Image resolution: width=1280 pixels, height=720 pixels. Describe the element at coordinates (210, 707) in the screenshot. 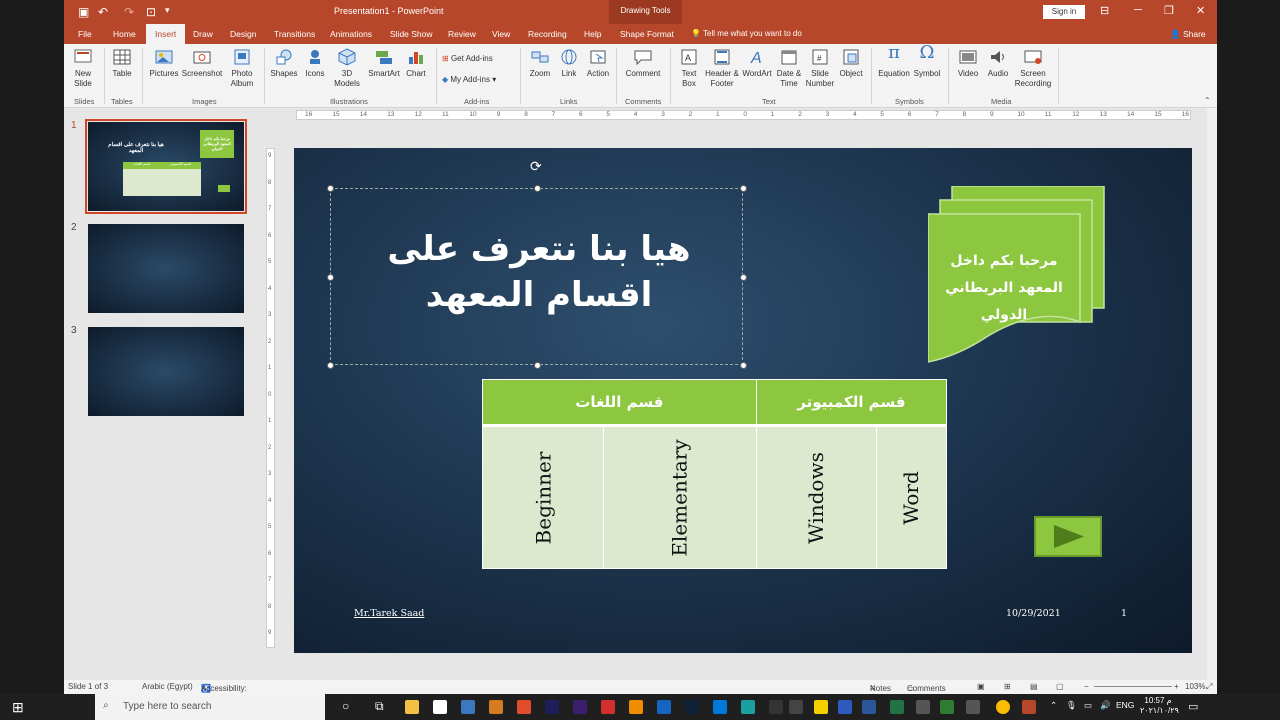

I see `taskbar-search: ⌕ Type here to search` at that location.